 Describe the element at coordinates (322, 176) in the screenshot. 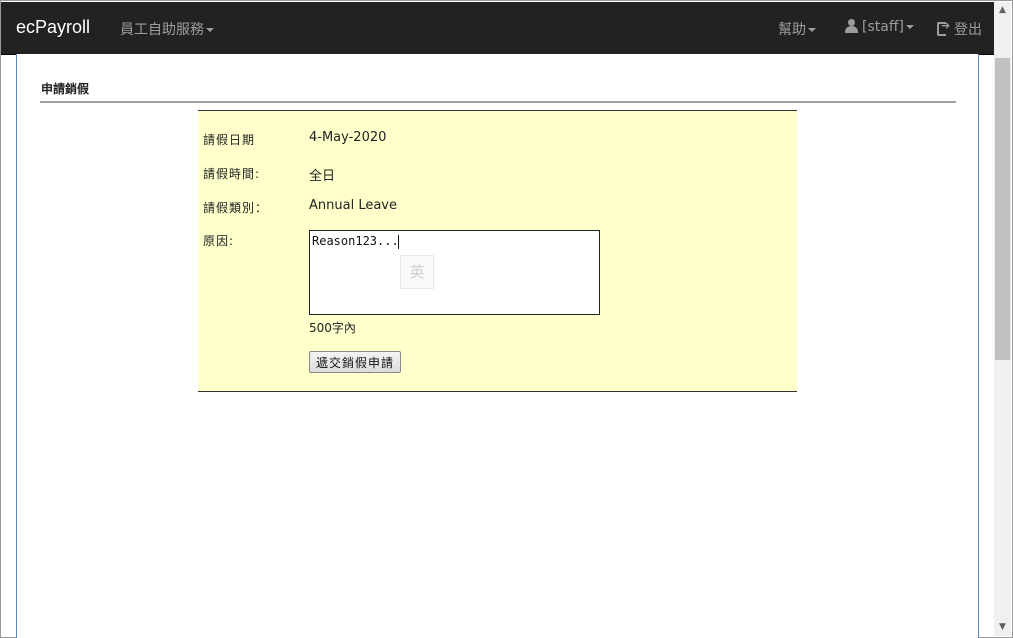

I see `leave-time-value: 全日` at that location.